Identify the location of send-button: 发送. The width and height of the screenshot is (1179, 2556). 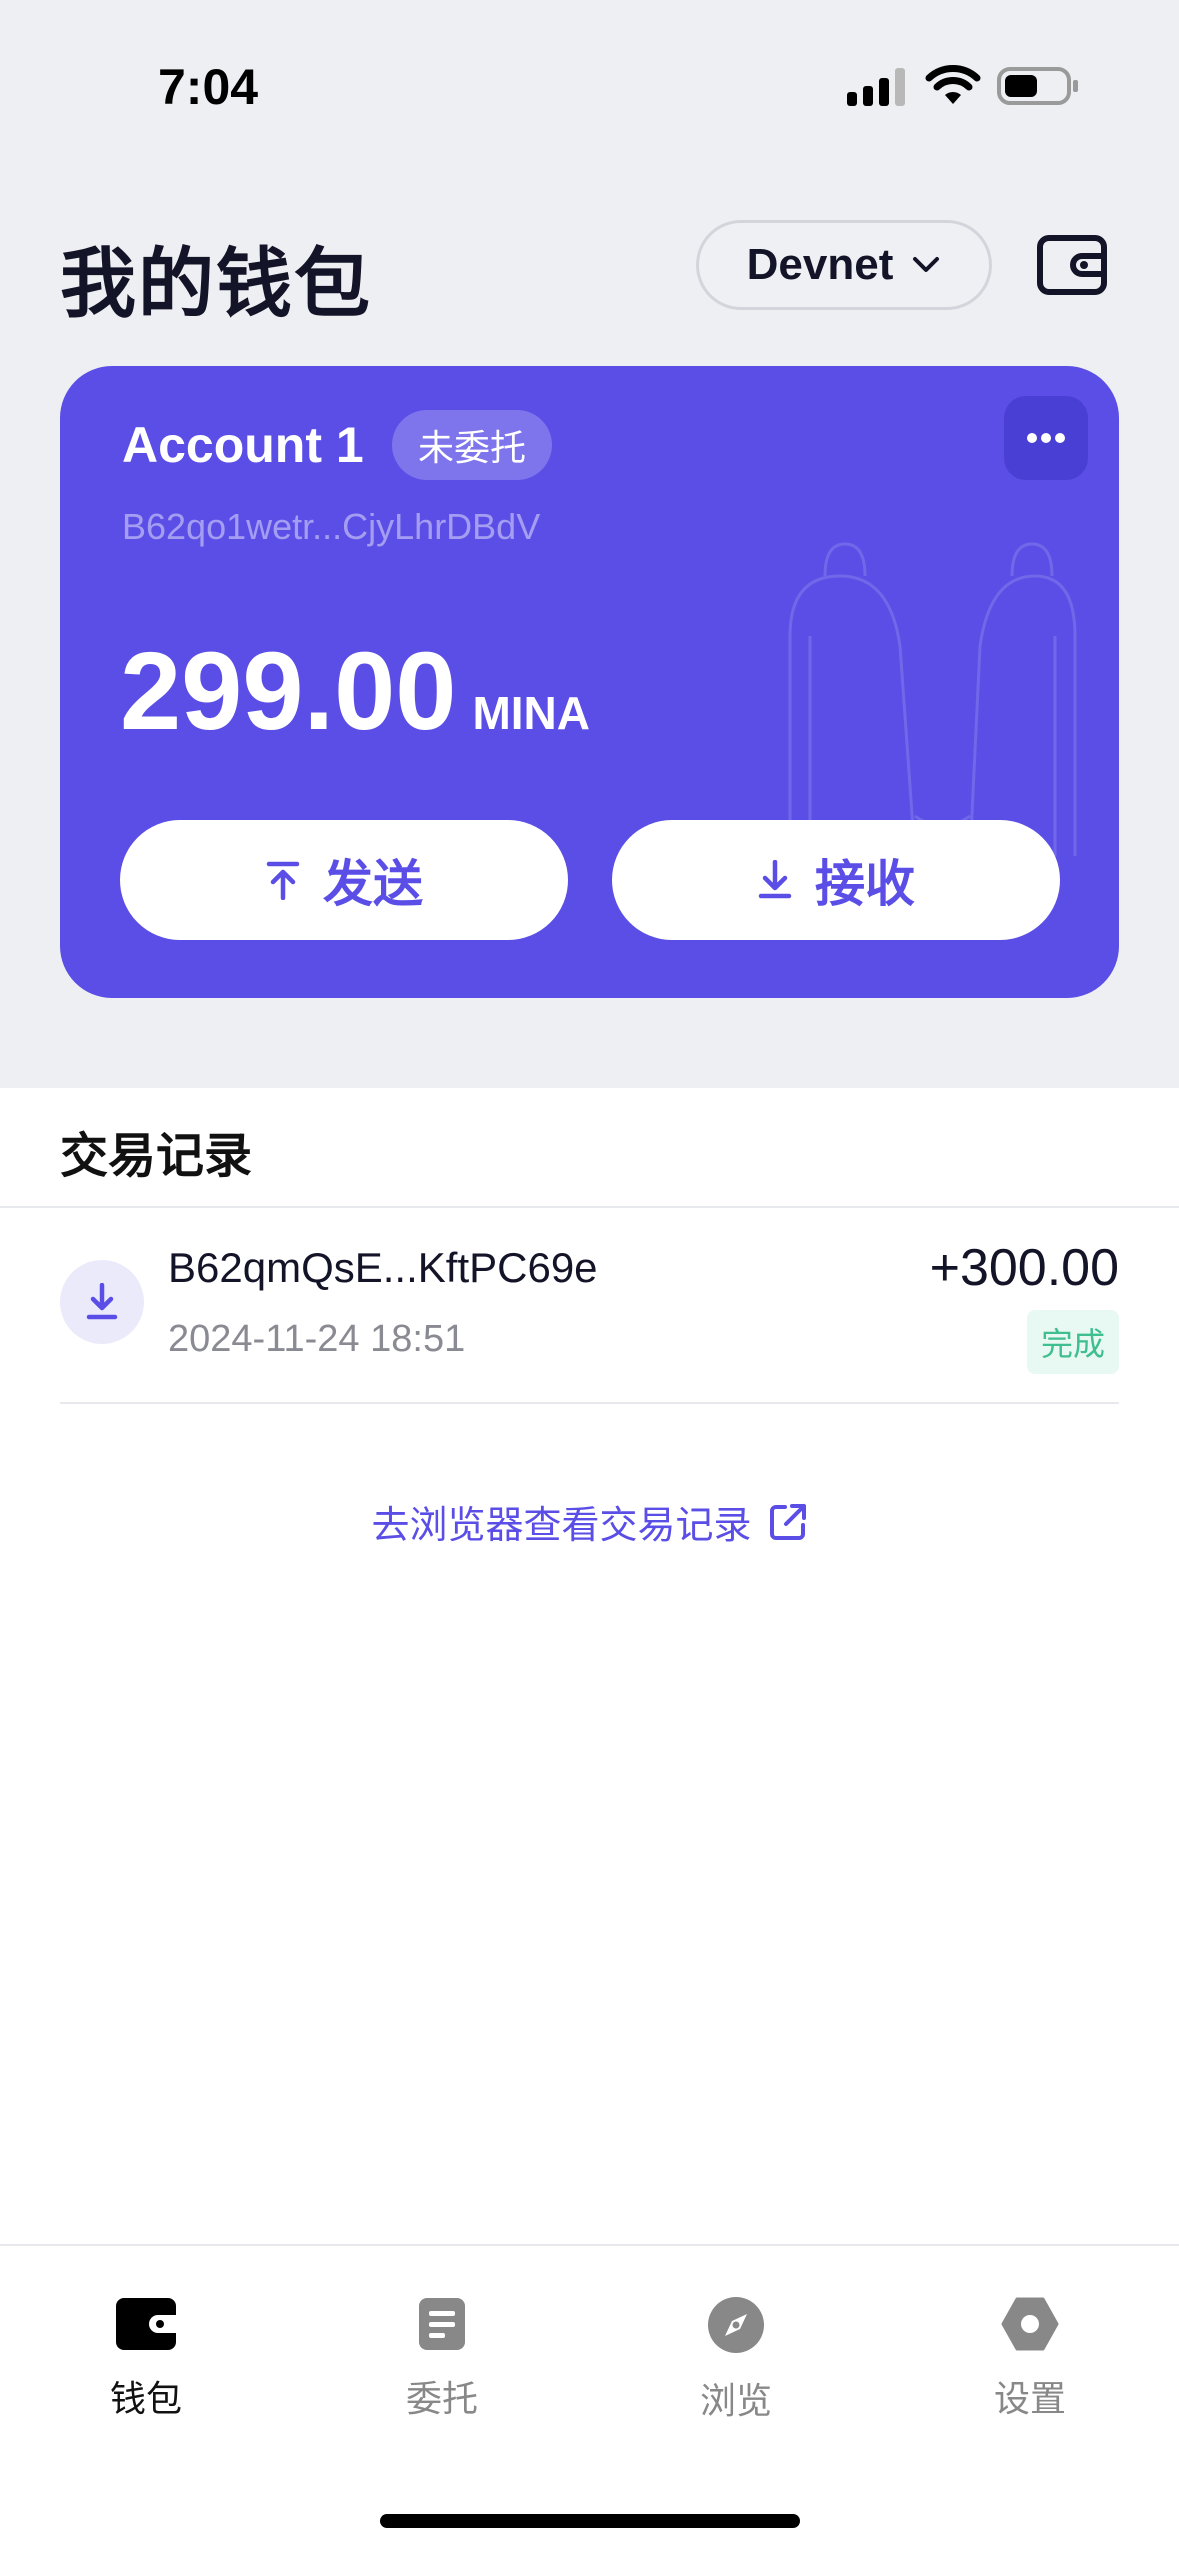
(344, 880).